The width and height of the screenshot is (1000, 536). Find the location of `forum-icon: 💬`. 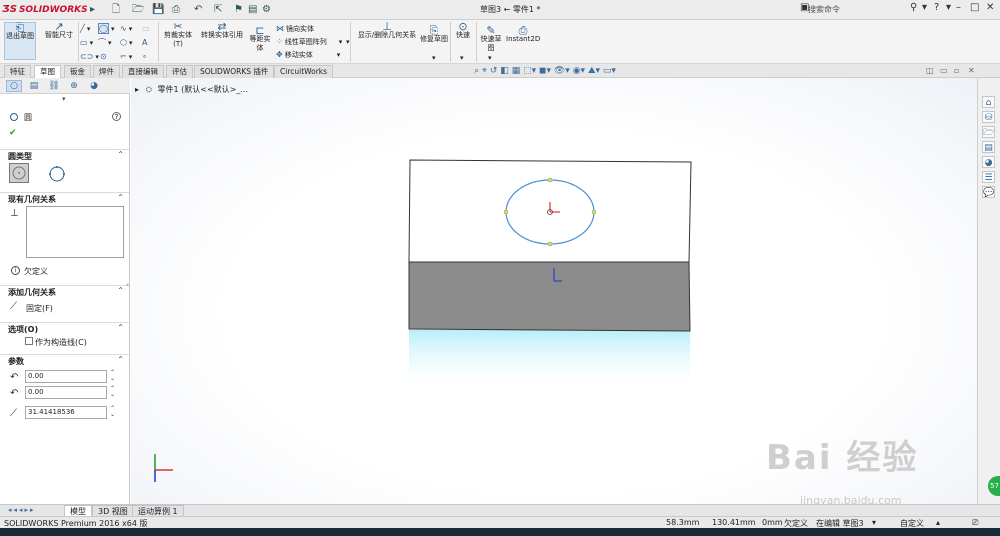

forum-icon: 💬 is located at coordinates (988, 192).